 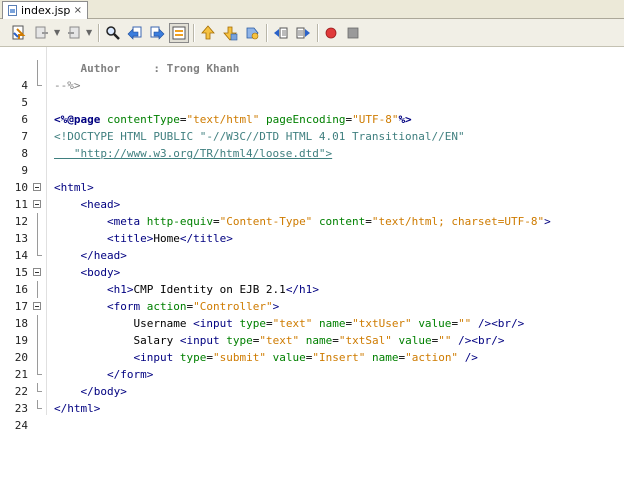 What do you see at coordinates (100, 272) in the screenshot?
I see `code-text: <body>` at bounding box center [100, 272].